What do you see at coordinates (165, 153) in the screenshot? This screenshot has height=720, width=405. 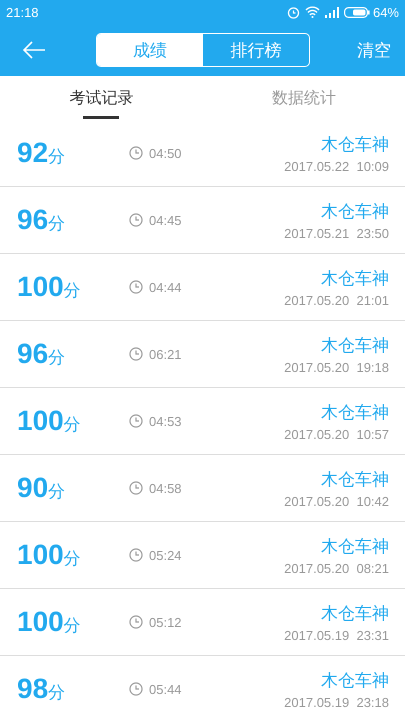 I see `duration: 04:50` at bounding box center [165, 153].